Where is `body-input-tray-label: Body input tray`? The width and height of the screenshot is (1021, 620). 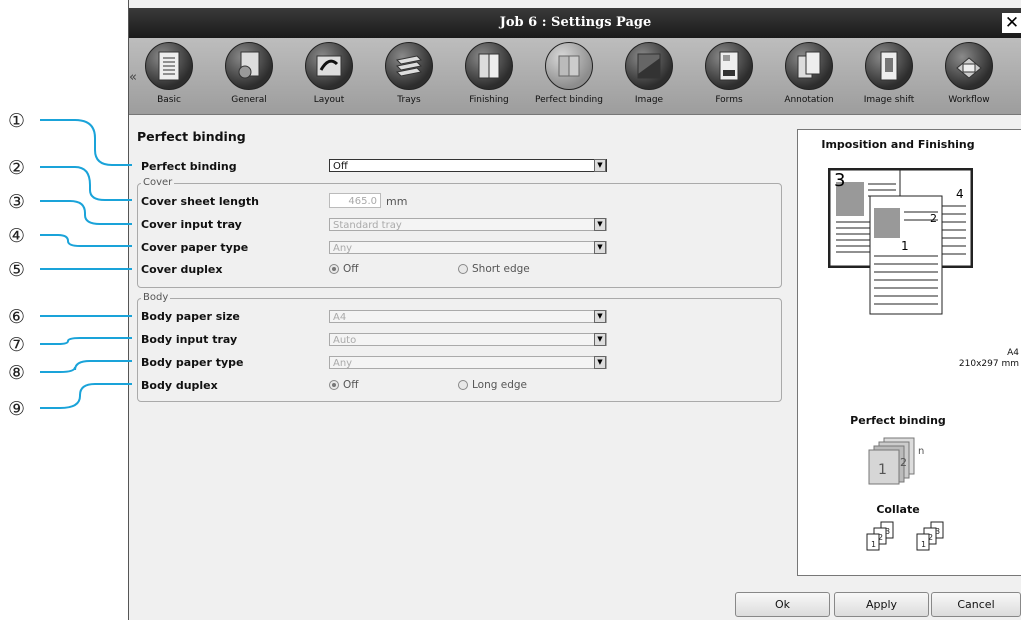
body-input-tray-label: Body input tray is located at coordinates (189, 339).